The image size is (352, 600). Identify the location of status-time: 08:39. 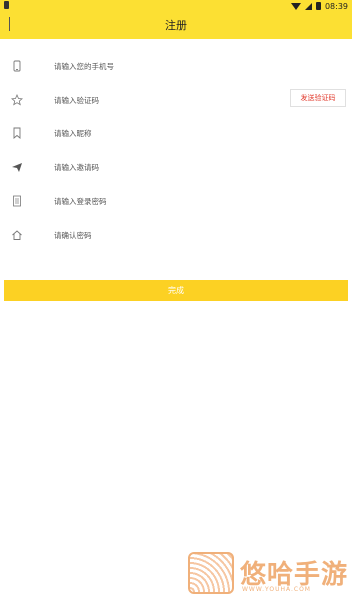
(336, 6).